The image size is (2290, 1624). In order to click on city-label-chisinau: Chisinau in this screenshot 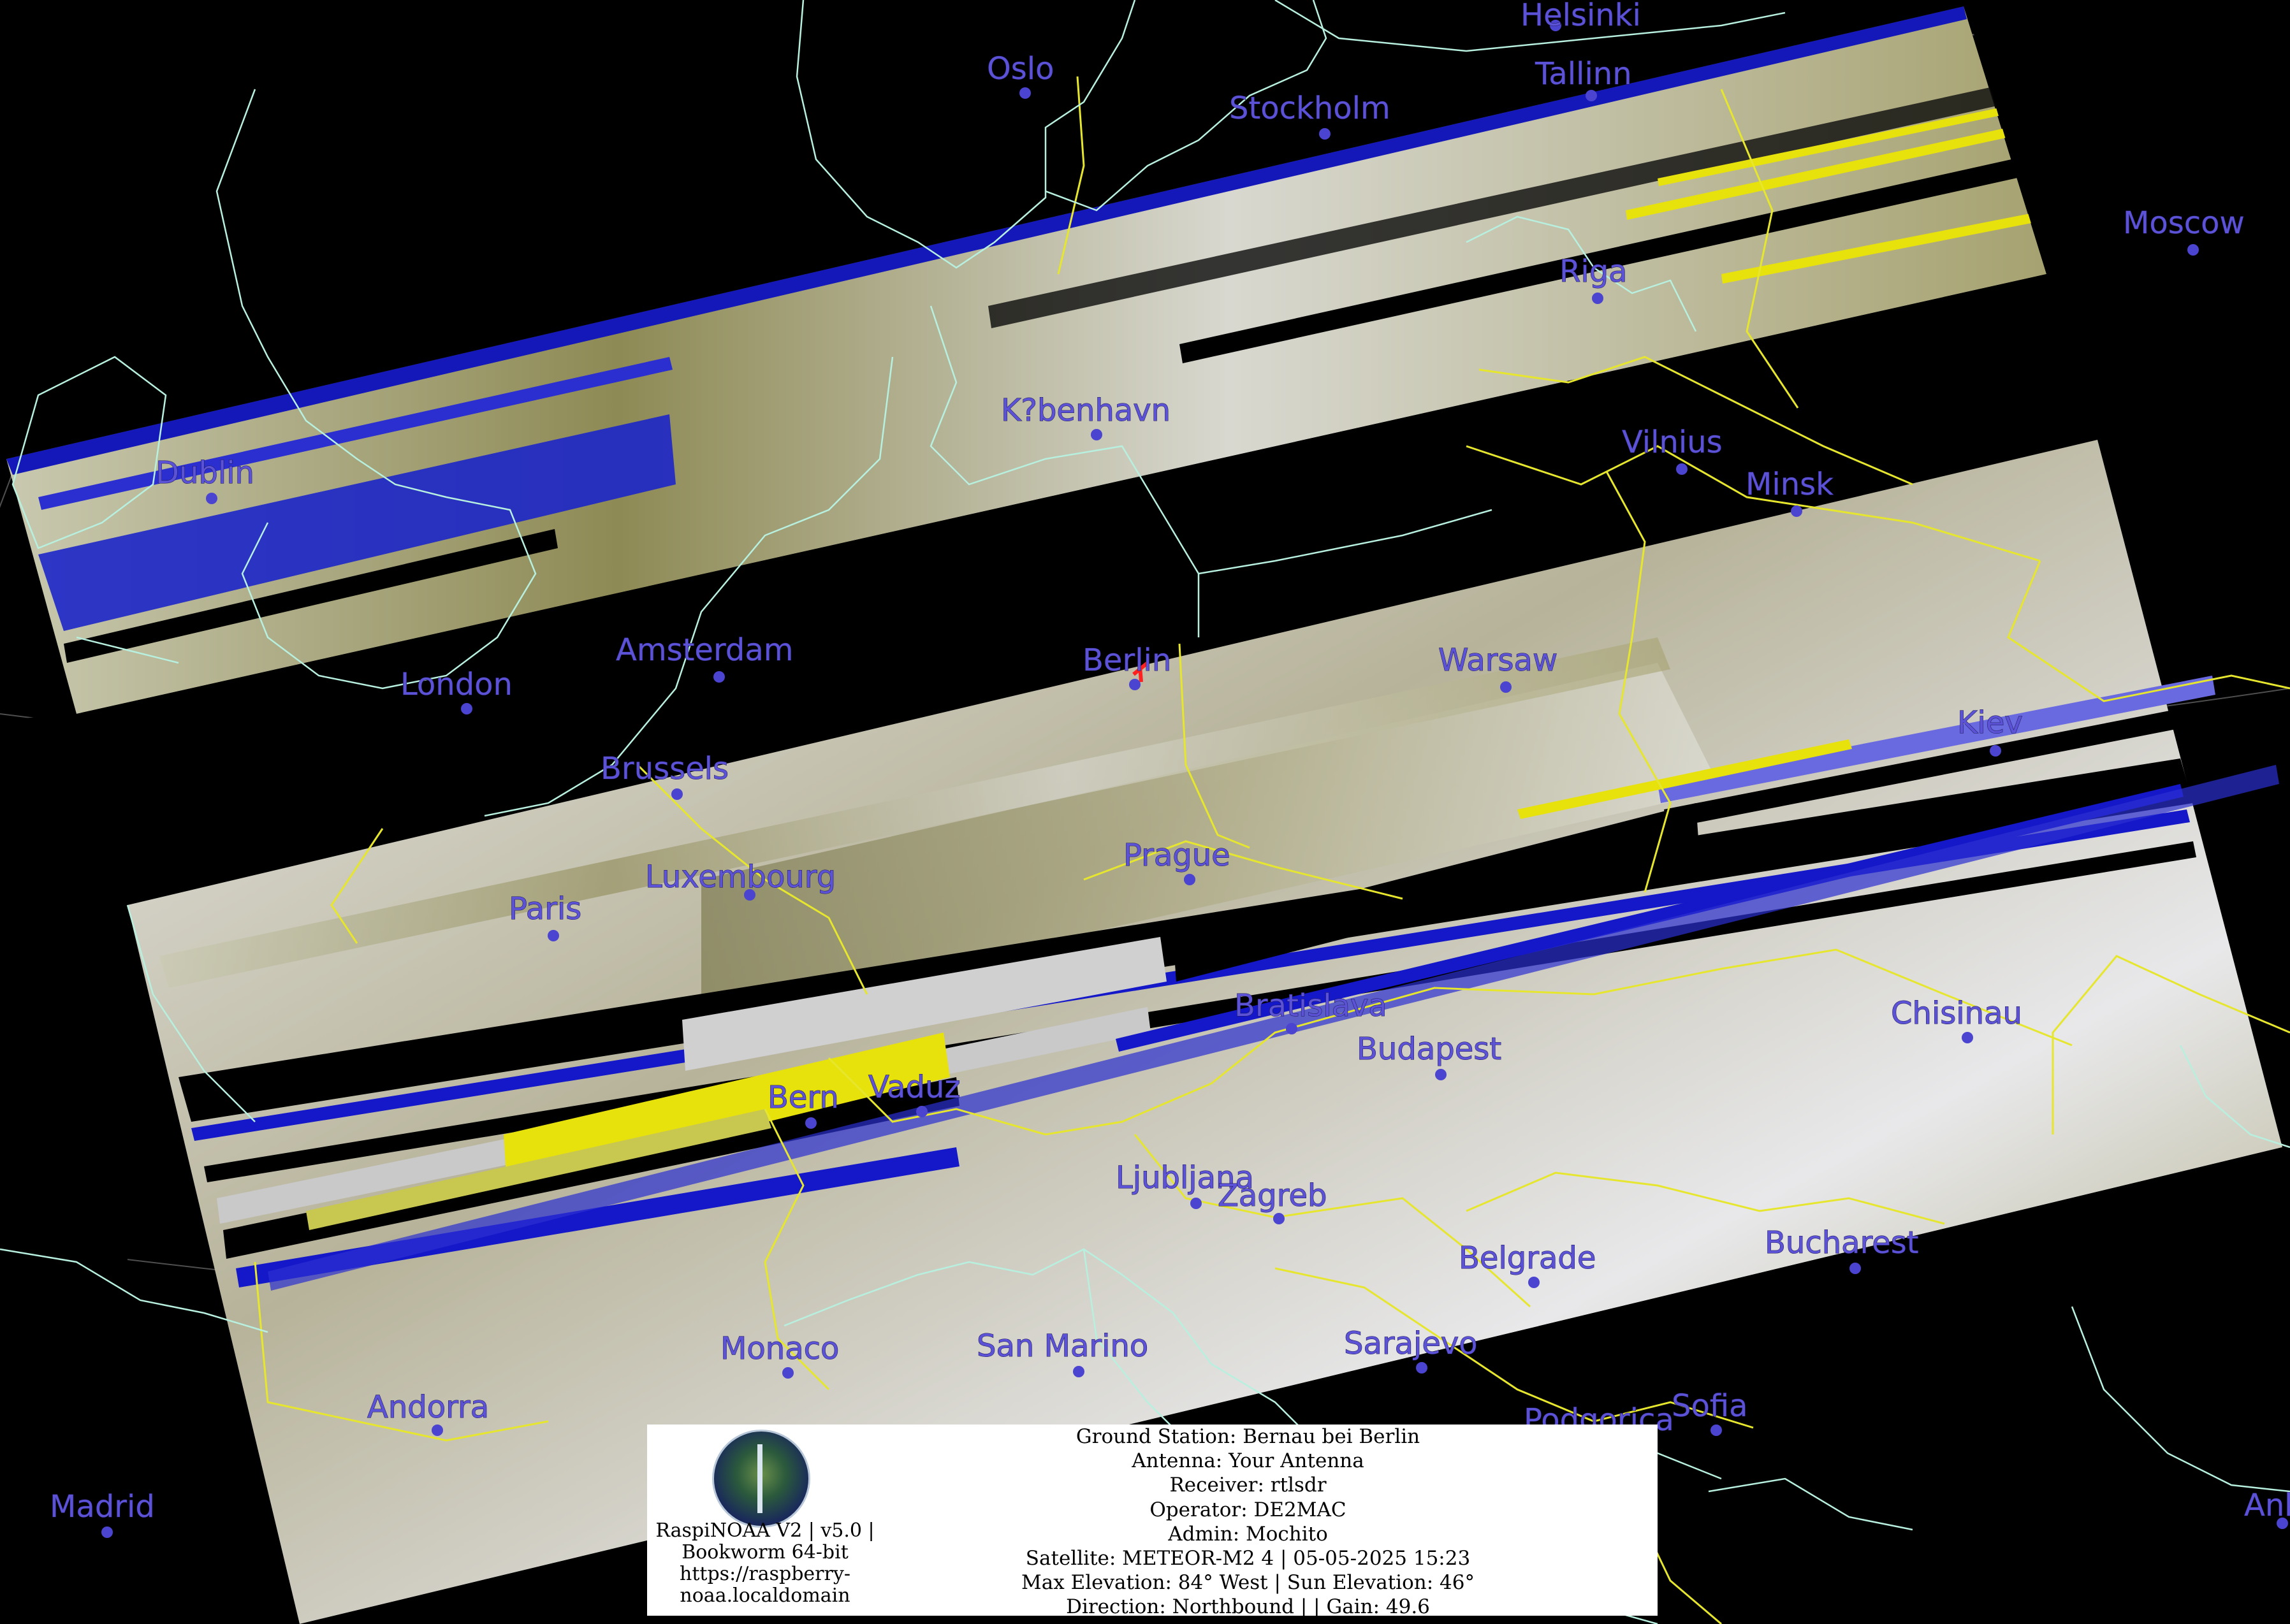, I will do `click(1956, 1013)`.